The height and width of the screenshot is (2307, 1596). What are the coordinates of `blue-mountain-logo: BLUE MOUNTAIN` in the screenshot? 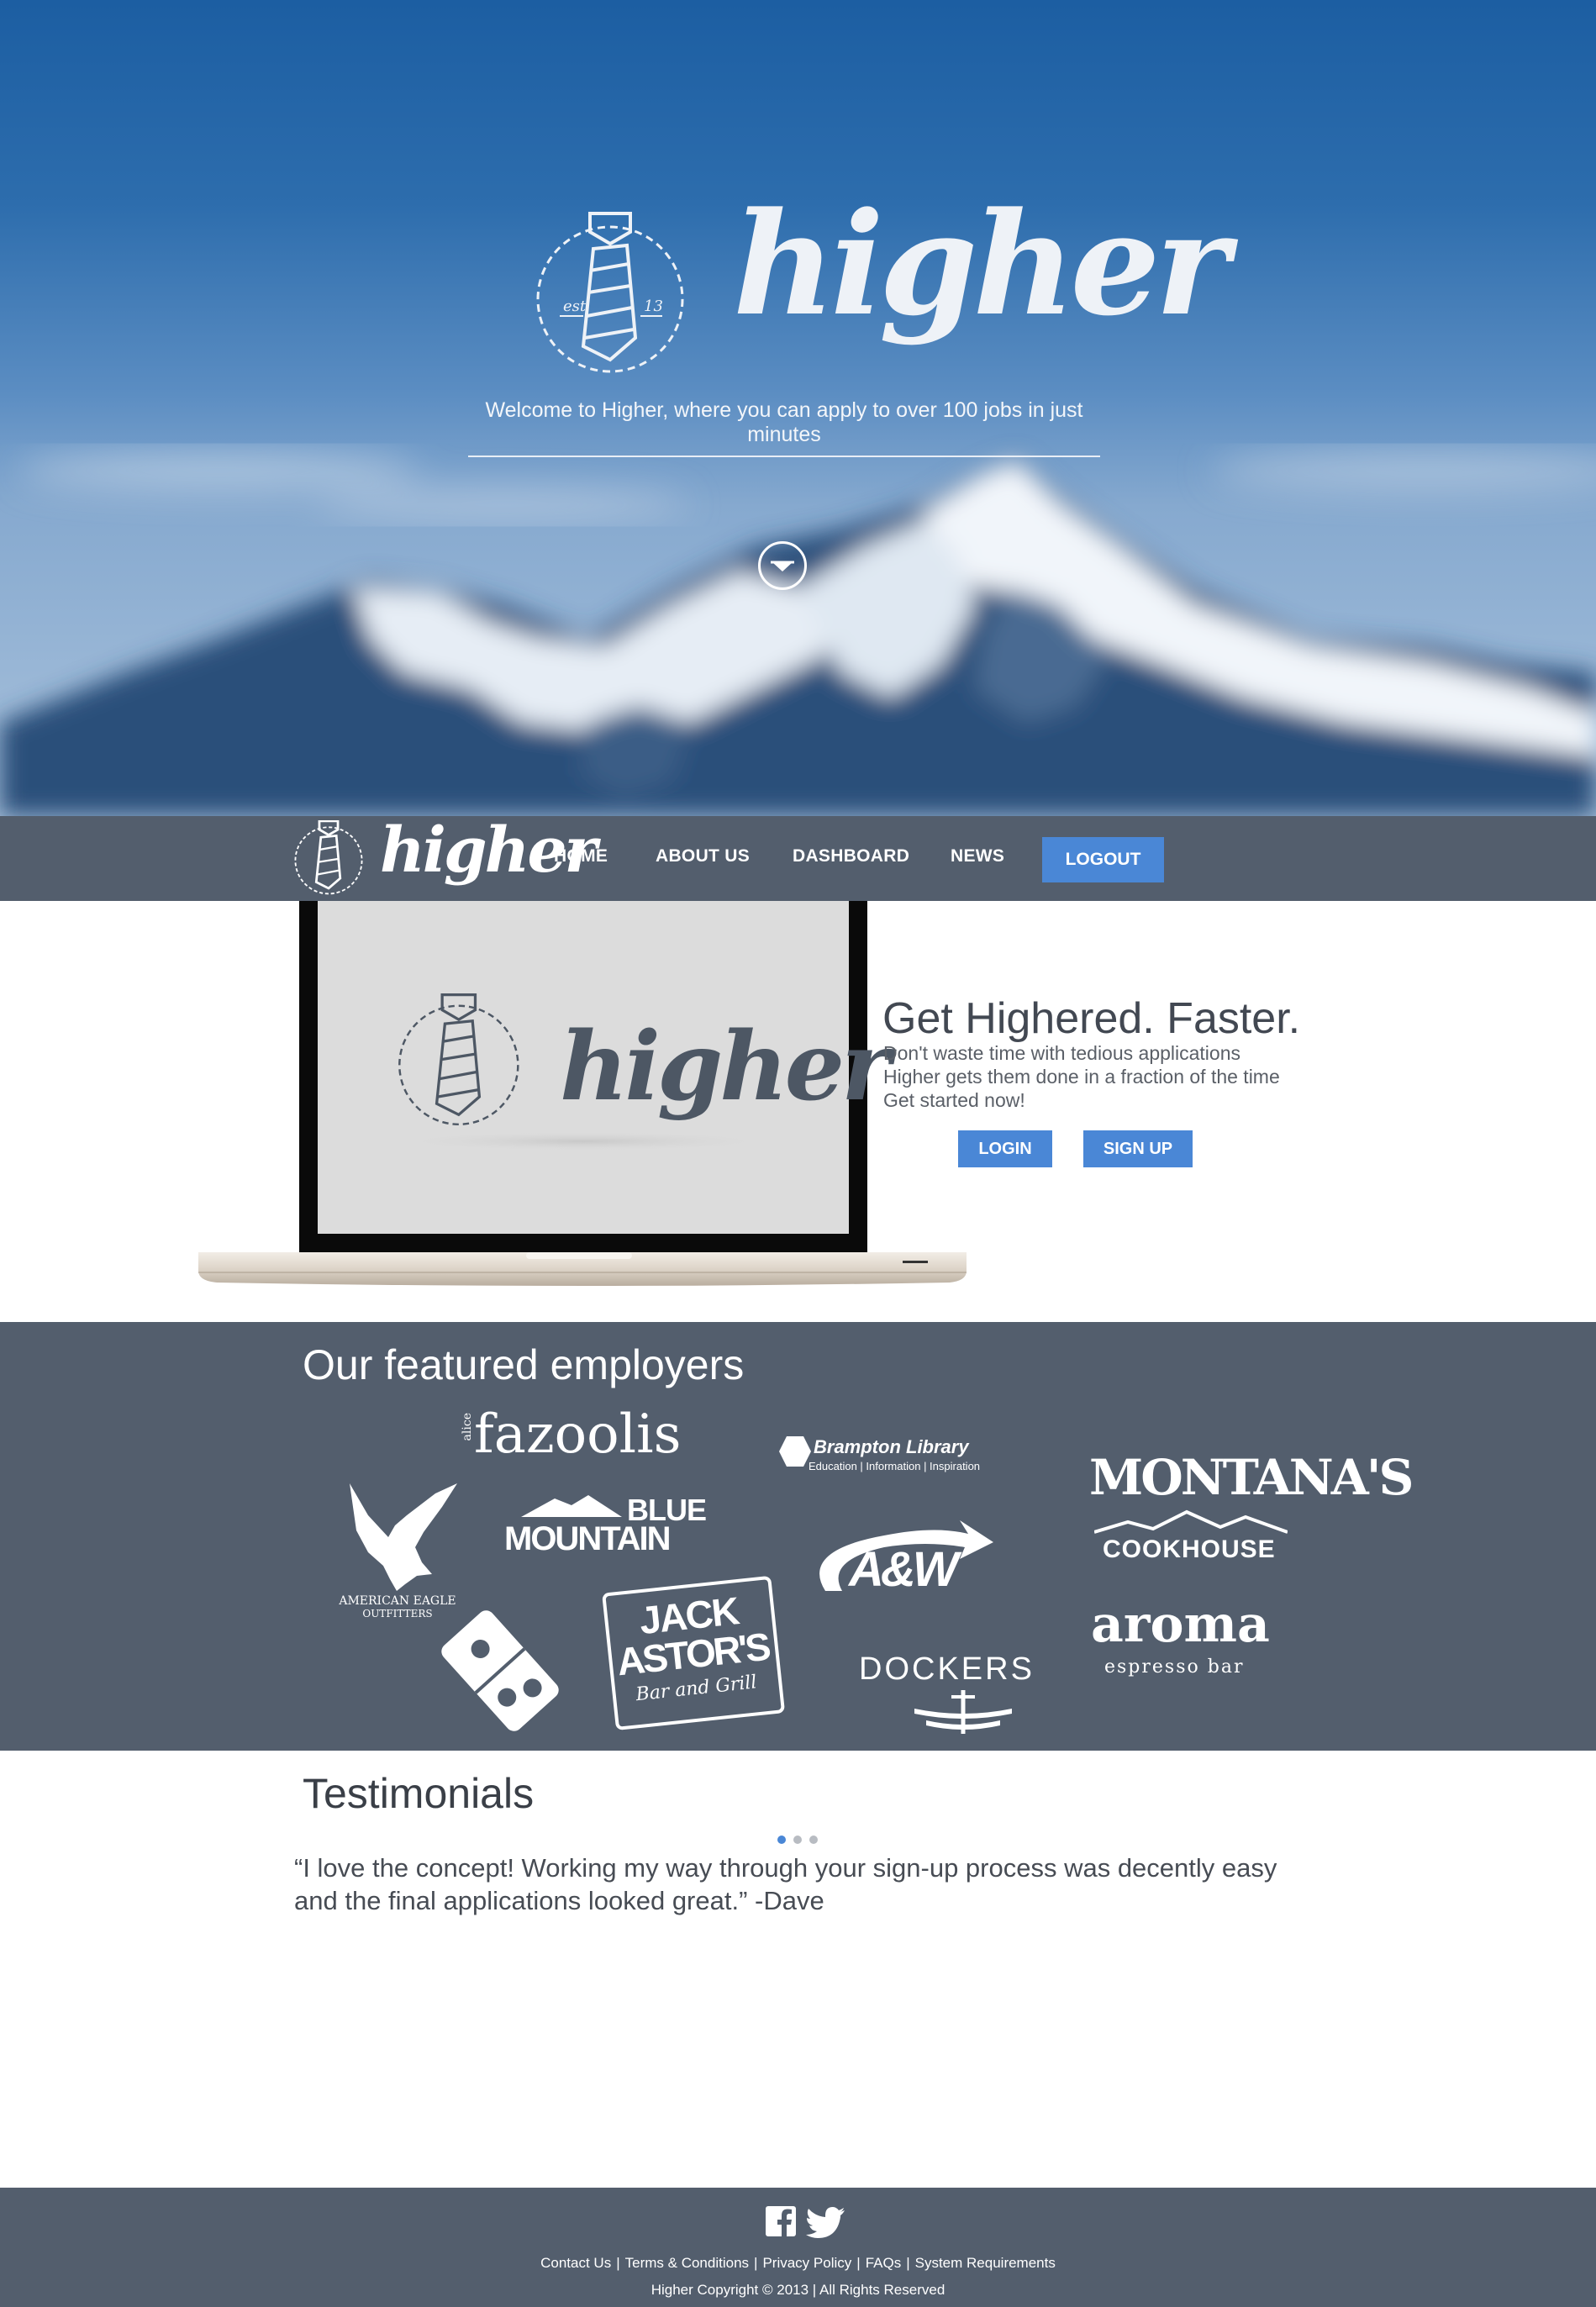 It's located at (605, 1529).